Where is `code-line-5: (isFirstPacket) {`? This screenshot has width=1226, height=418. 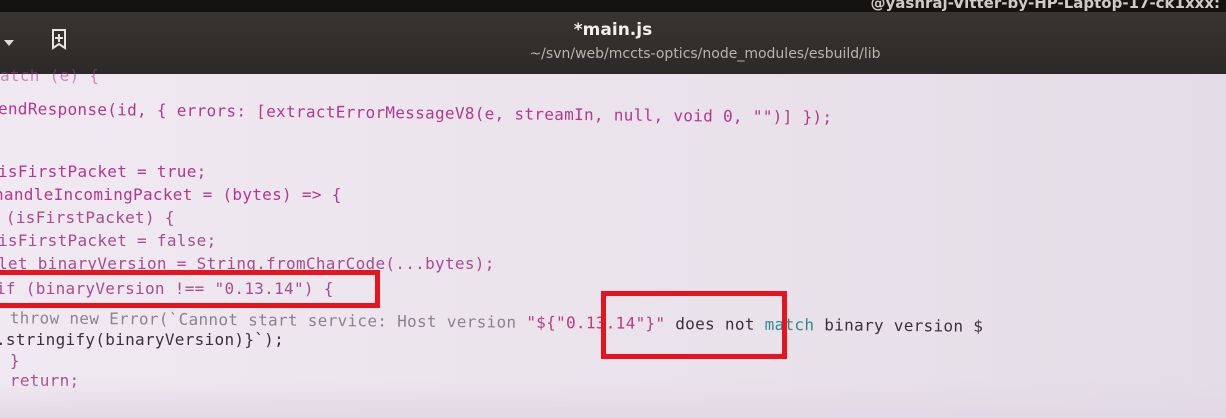 code-line-5: (isFirstPacket) { is located at coordinates (87, 217).